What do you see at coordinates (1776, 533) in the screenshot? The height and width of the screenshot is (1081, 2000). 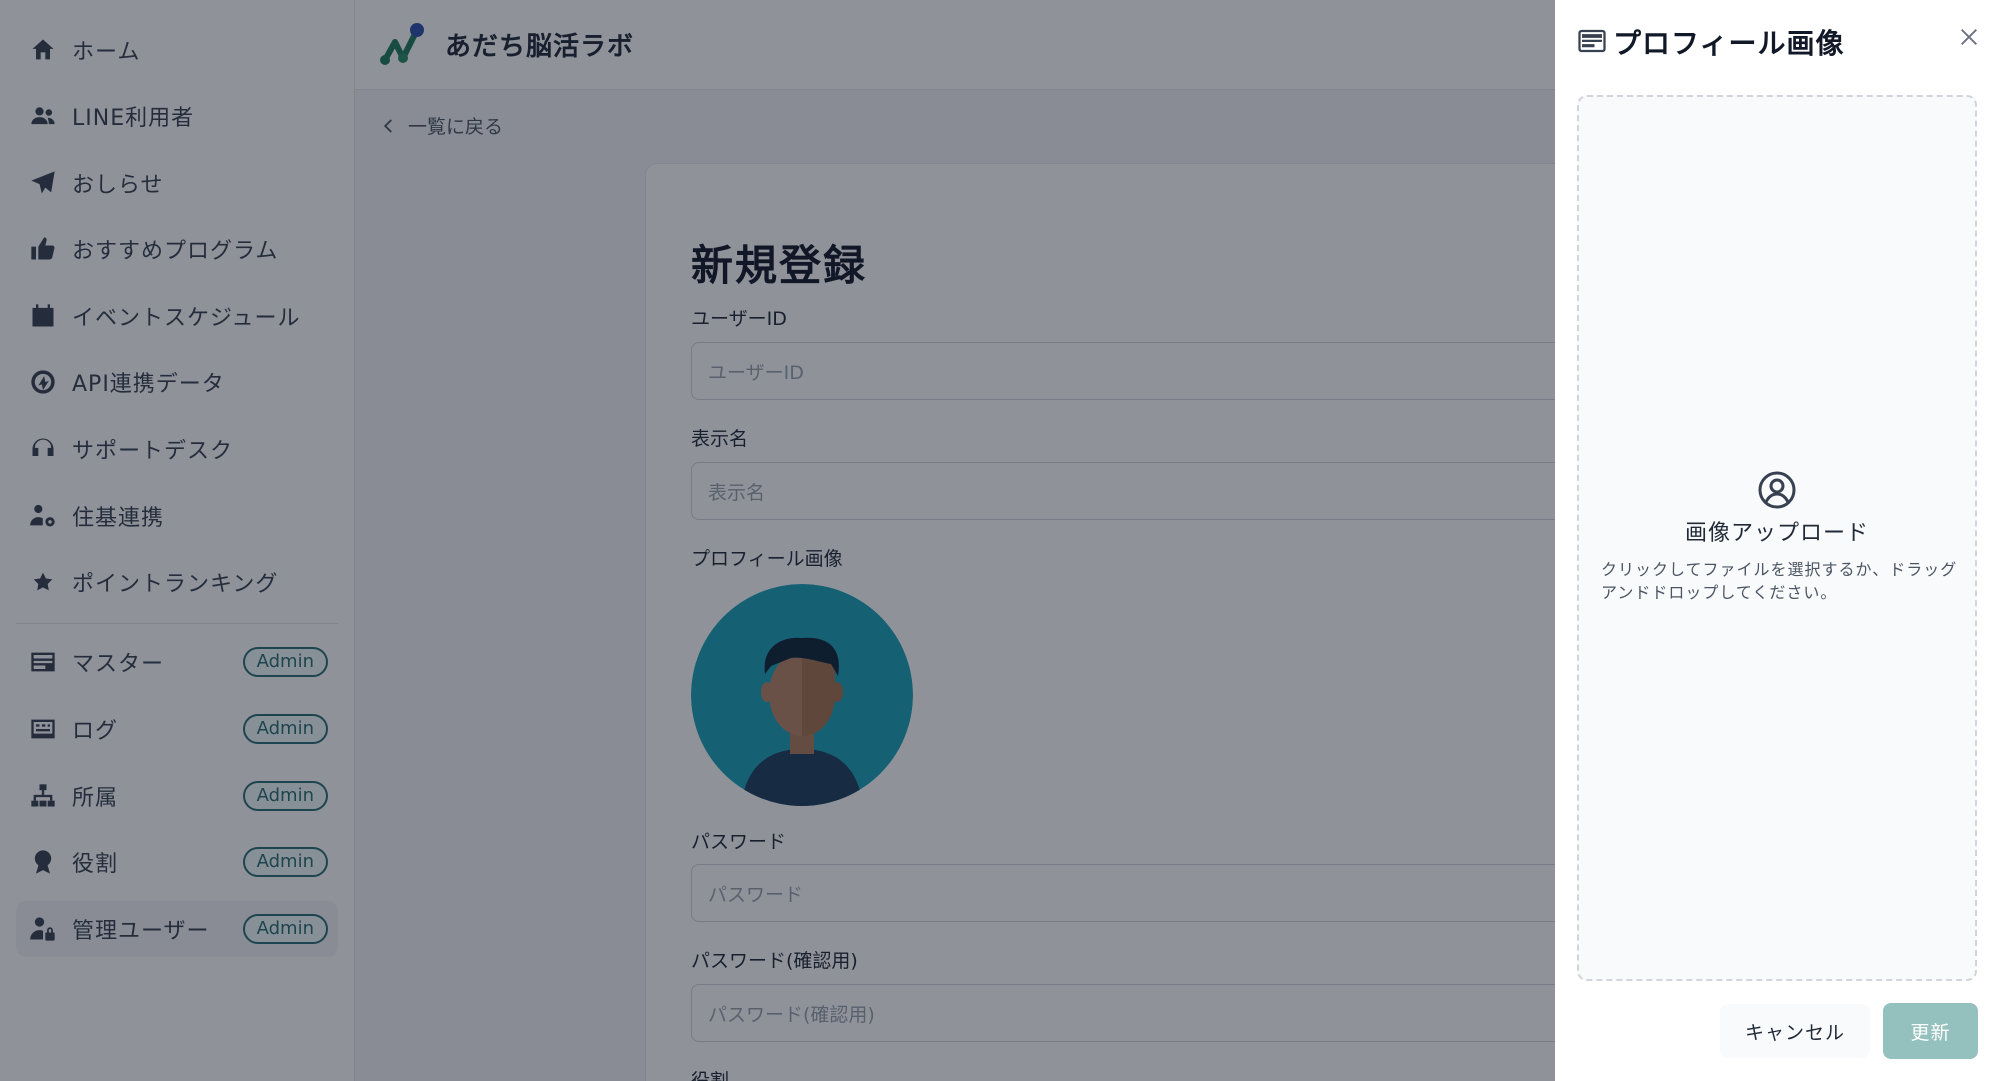 I see `upload-title: 画像アップロード` at bounding box center [1776, 533].